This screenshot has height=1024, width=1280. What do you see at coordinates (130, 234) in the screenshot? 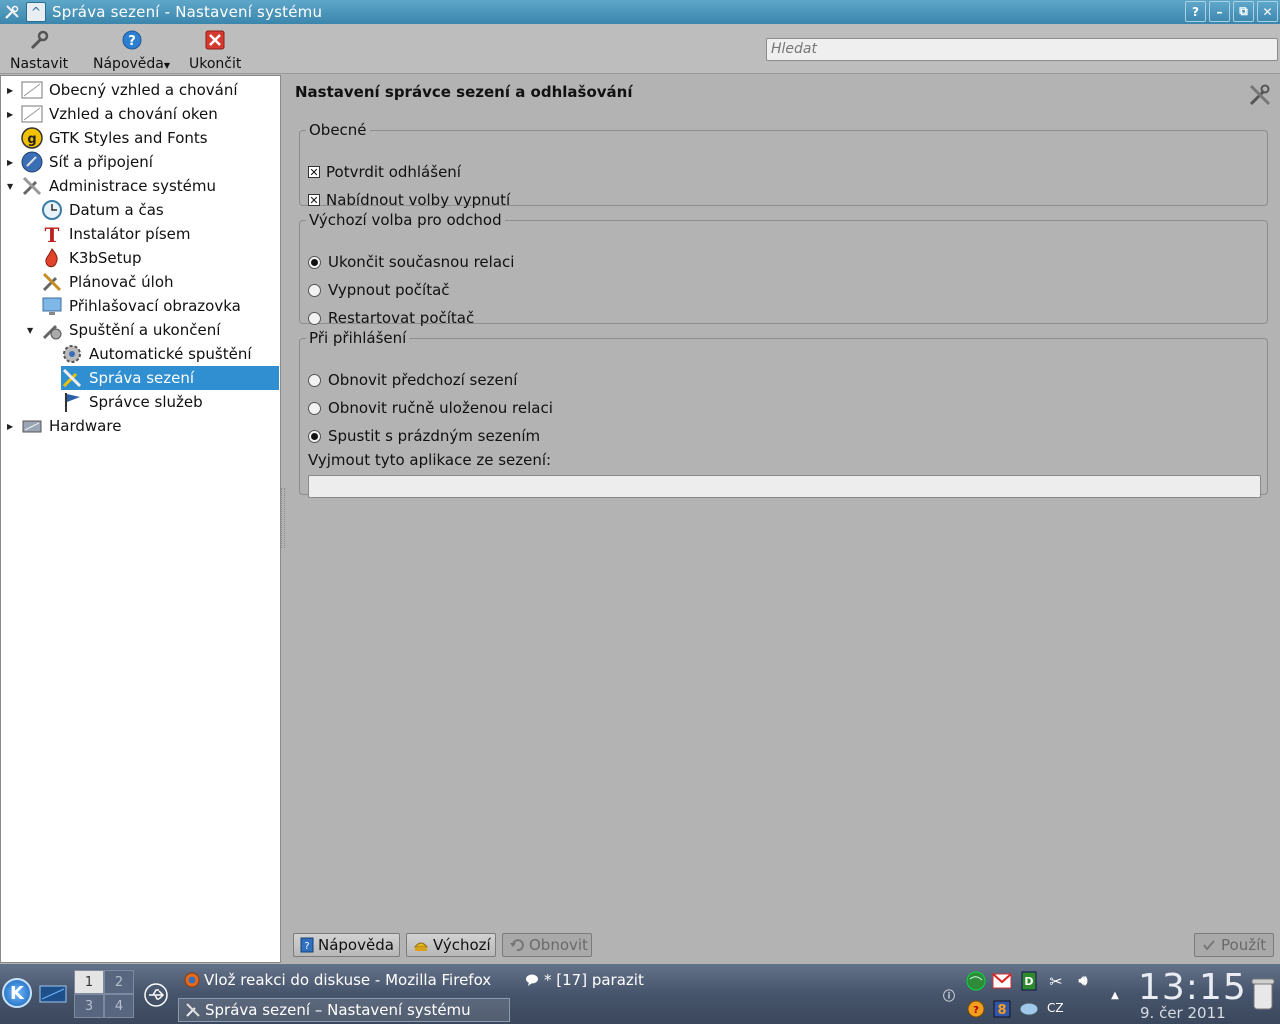
I see `tree-item-label: Instalátor písem` at bounding box center [130, 234].